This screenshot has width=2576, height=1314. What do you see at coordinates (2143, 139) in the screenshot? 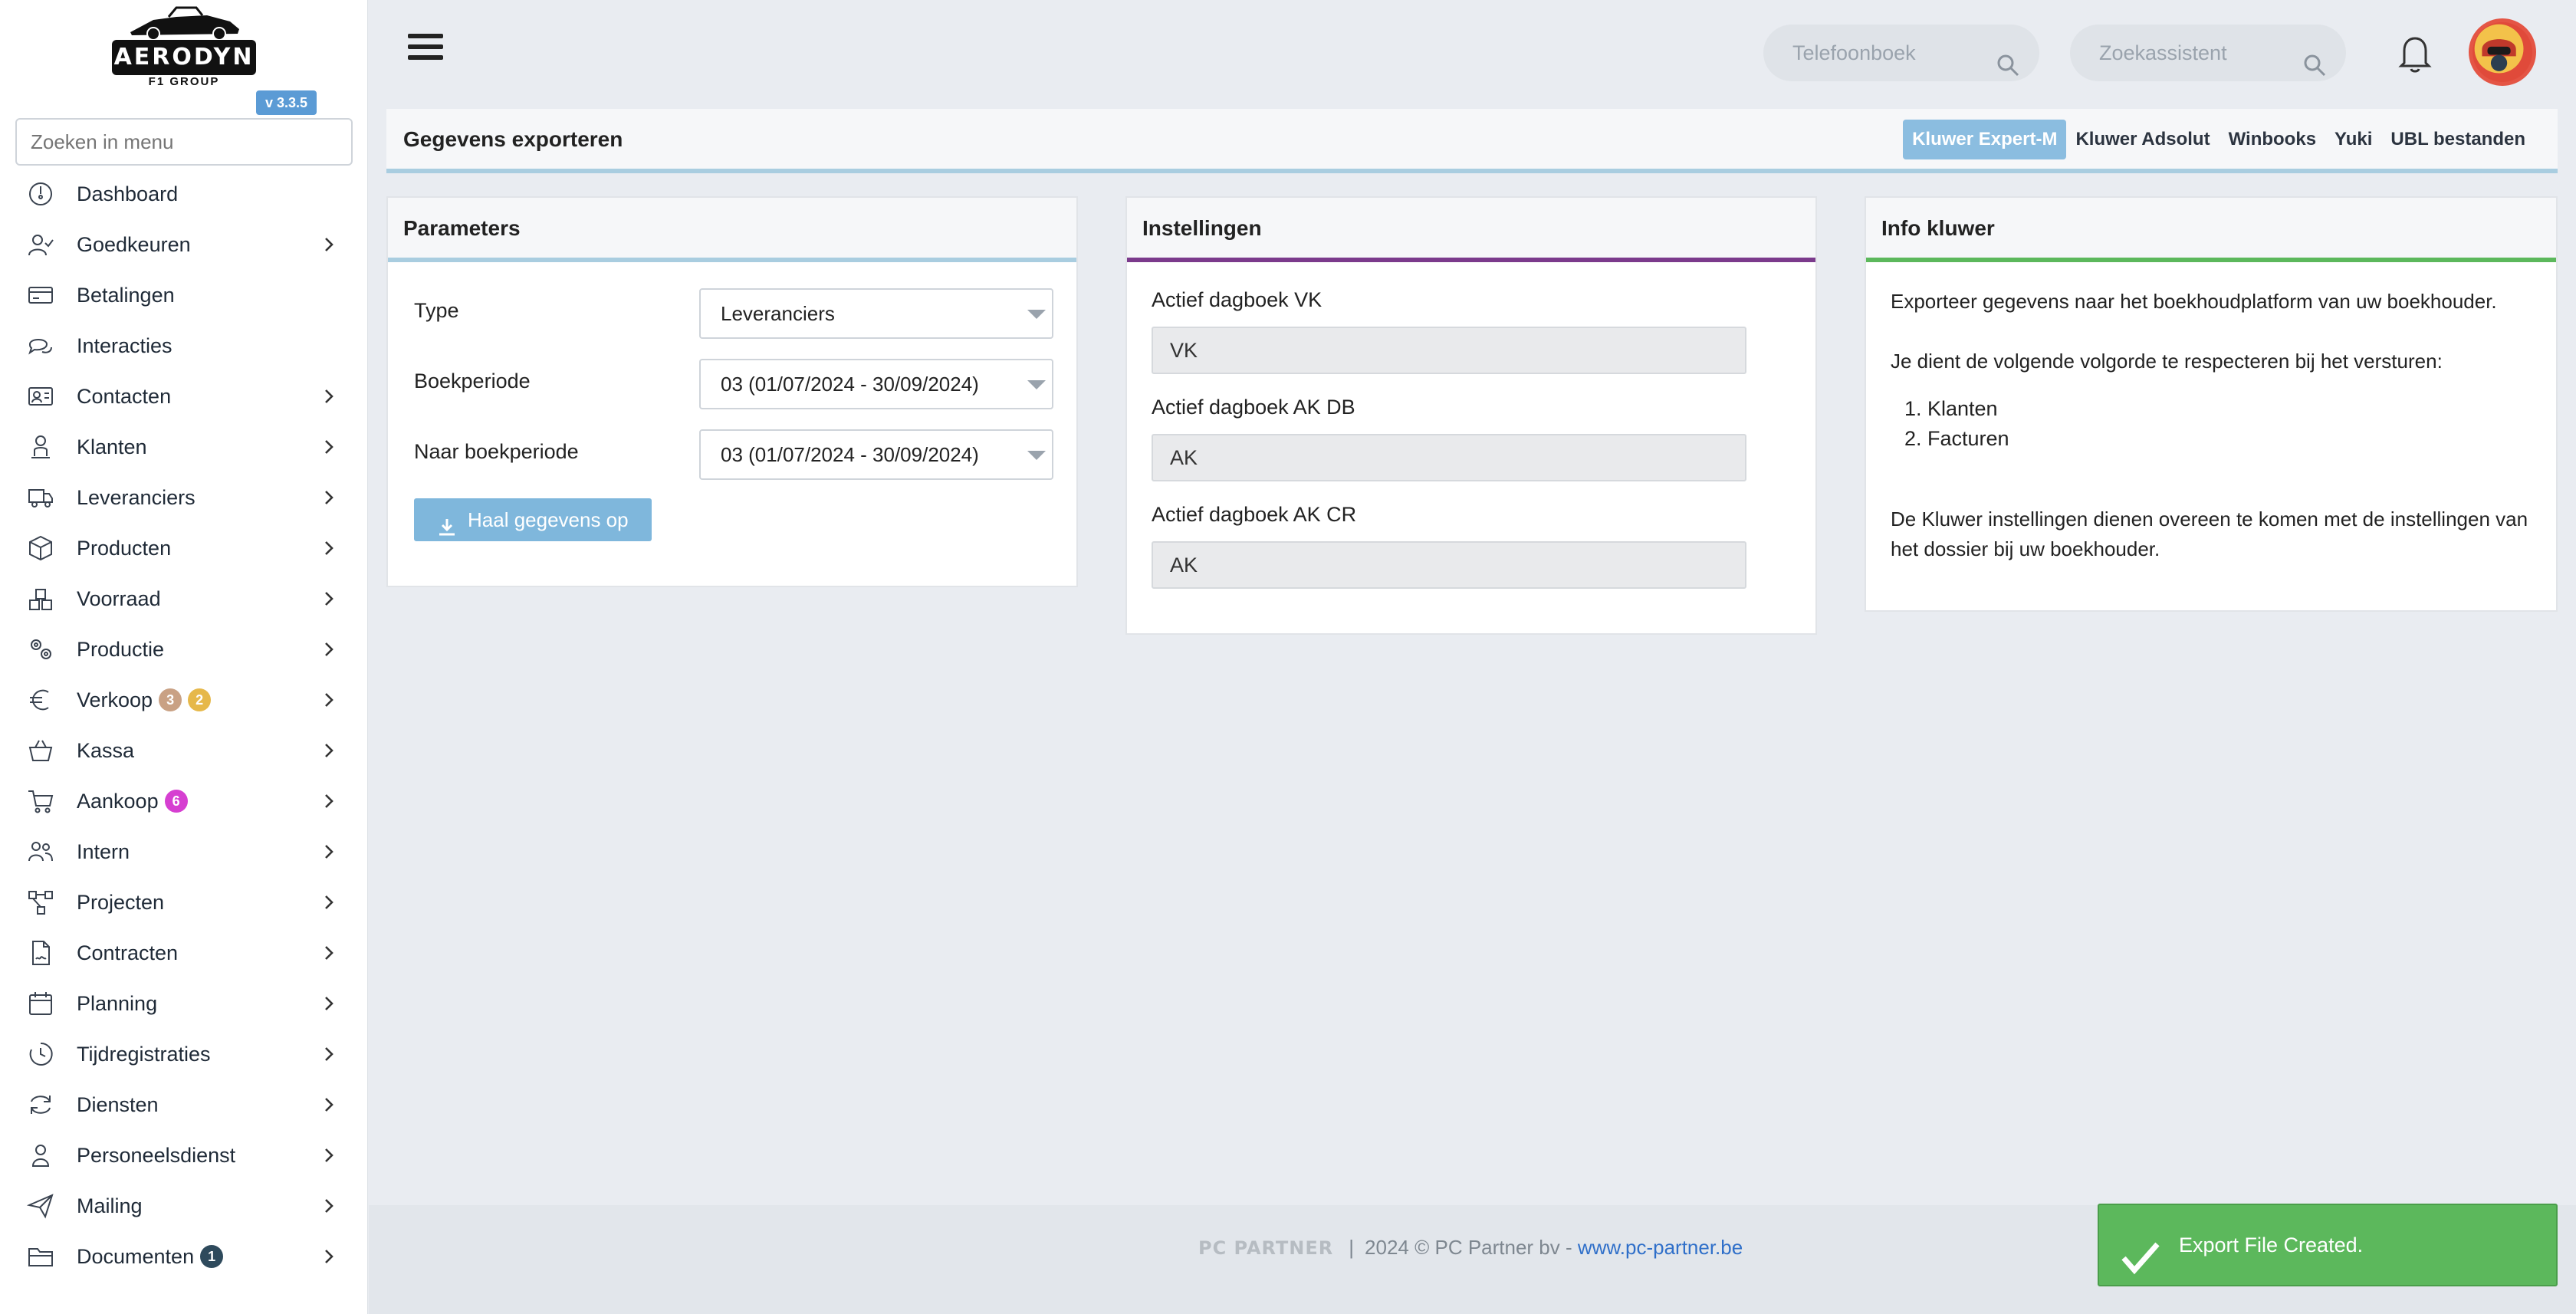
I see `tab-kluwer-adsolut: Kluwer Adsolut` at bounding box center [2143, 139].